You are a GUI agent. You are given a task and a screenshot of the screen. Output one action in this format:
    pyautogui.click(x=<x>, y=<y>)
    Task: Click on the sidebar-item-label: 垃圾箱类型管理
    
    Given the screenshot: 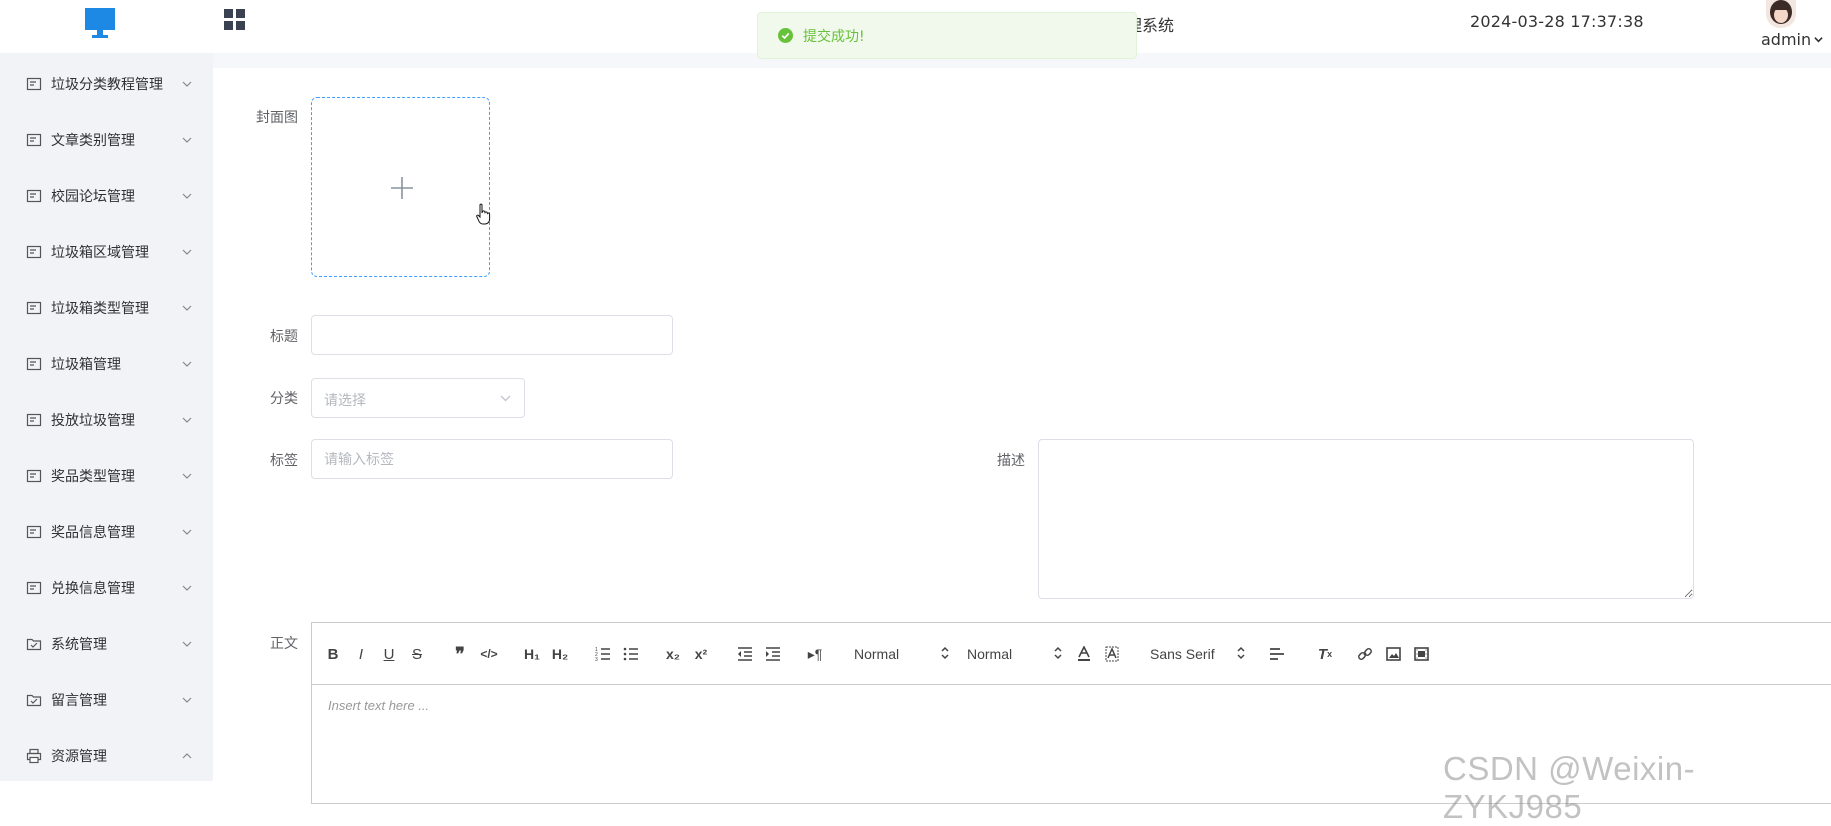 What is the action you would take?
    pyautogui.click(x=100, y=309)
    